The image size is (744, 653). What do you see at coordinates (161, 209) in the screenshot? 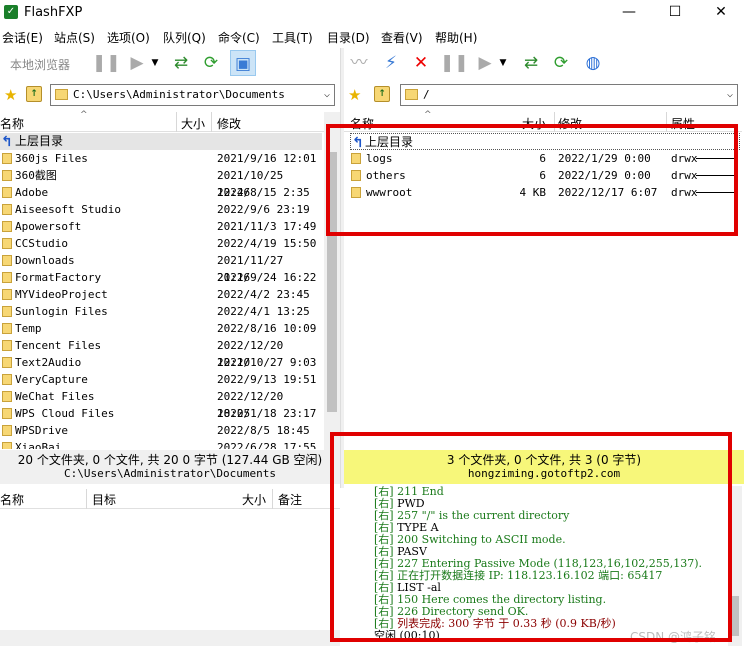
I see `list-item: Aiseesoft Studio 2022/9/6 23:19` at bounding box center [161, 209].